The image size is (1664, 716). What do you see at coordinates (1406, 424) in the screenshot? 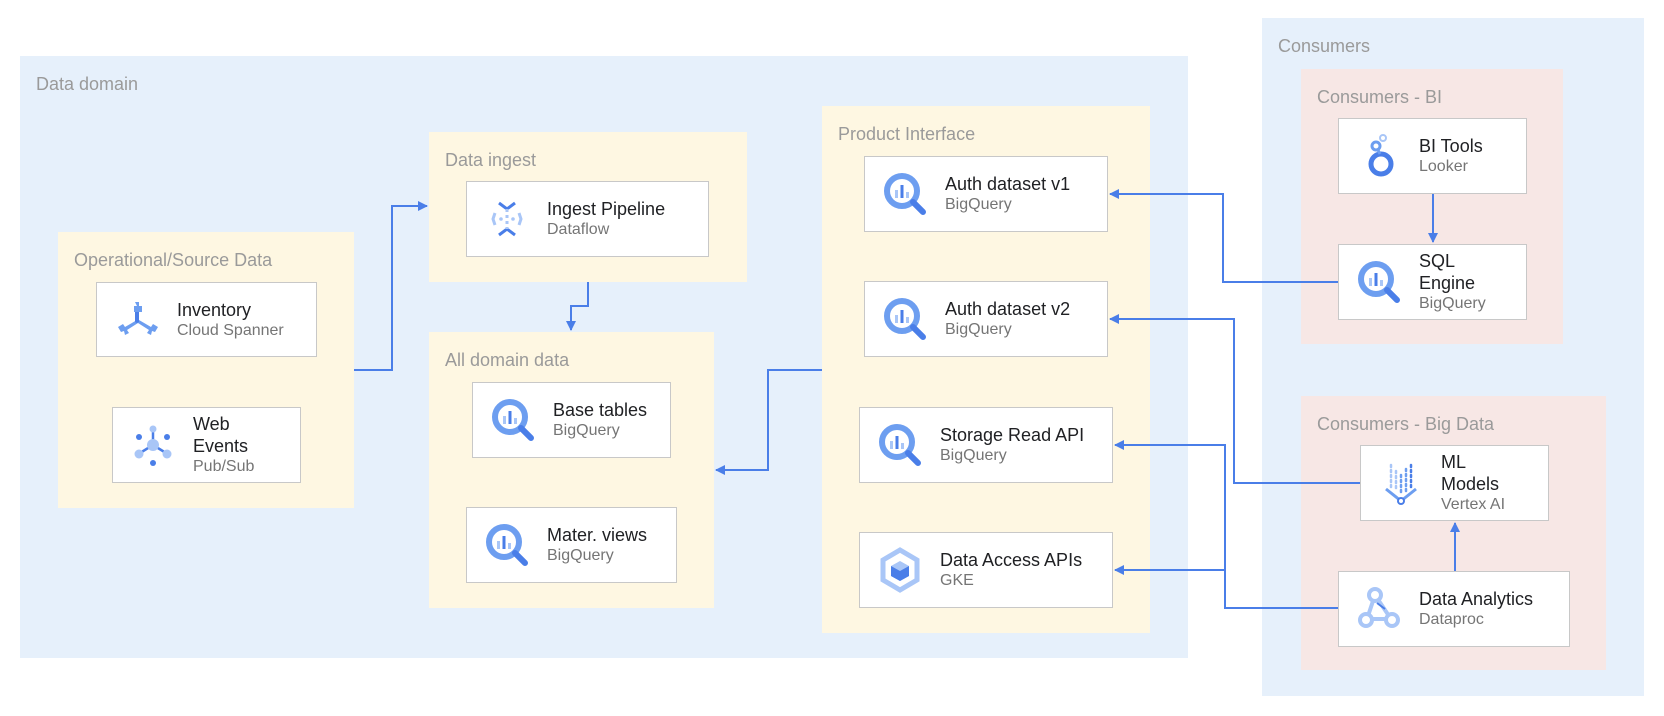
I see `zone-label: Consumers - Big Data` at bounding box center [1406, 424].